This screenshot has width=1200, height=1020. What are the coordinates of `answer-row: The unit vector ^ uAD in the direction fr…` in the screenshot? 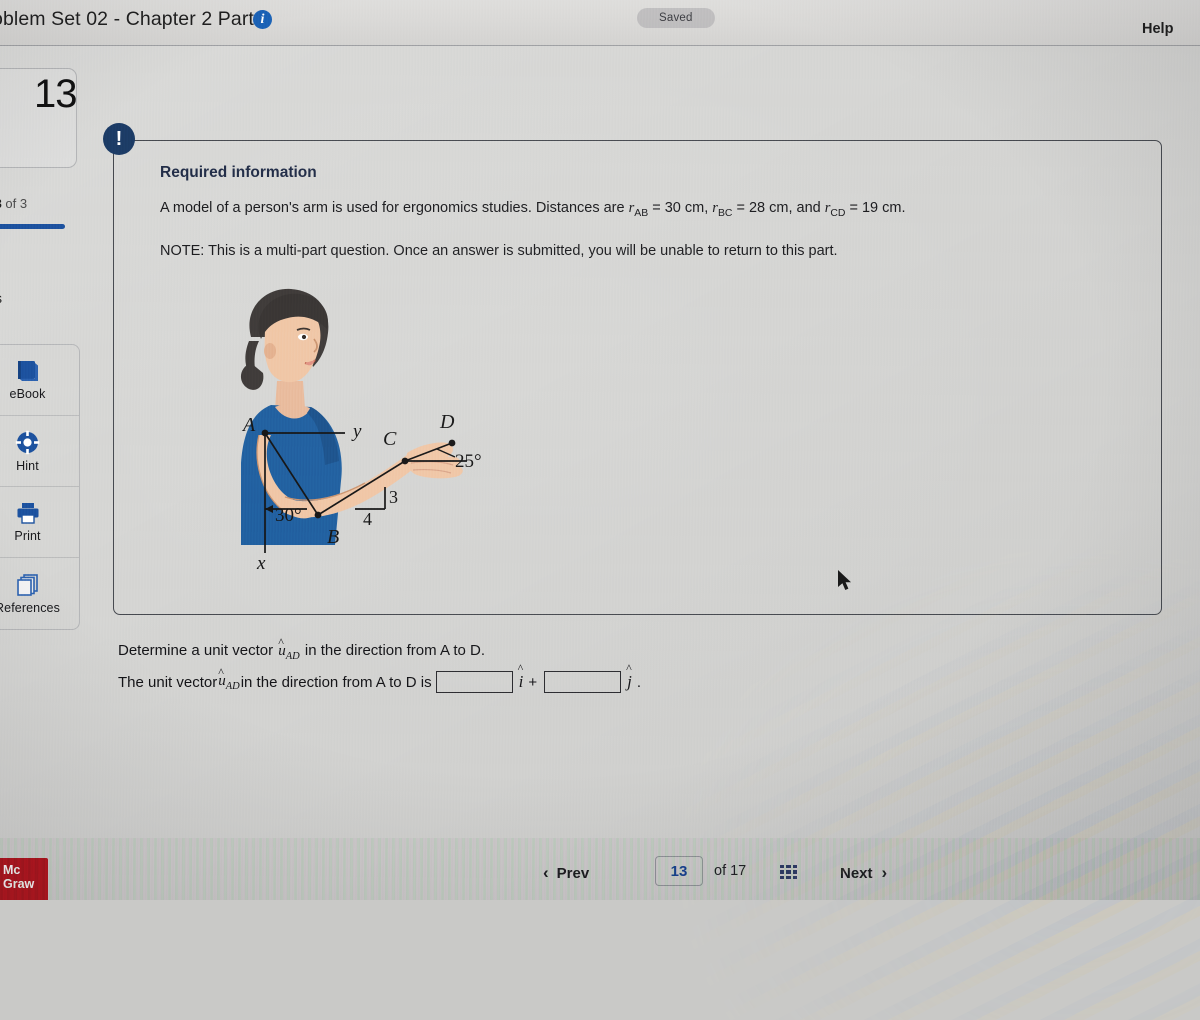 It's located at (380, 680).